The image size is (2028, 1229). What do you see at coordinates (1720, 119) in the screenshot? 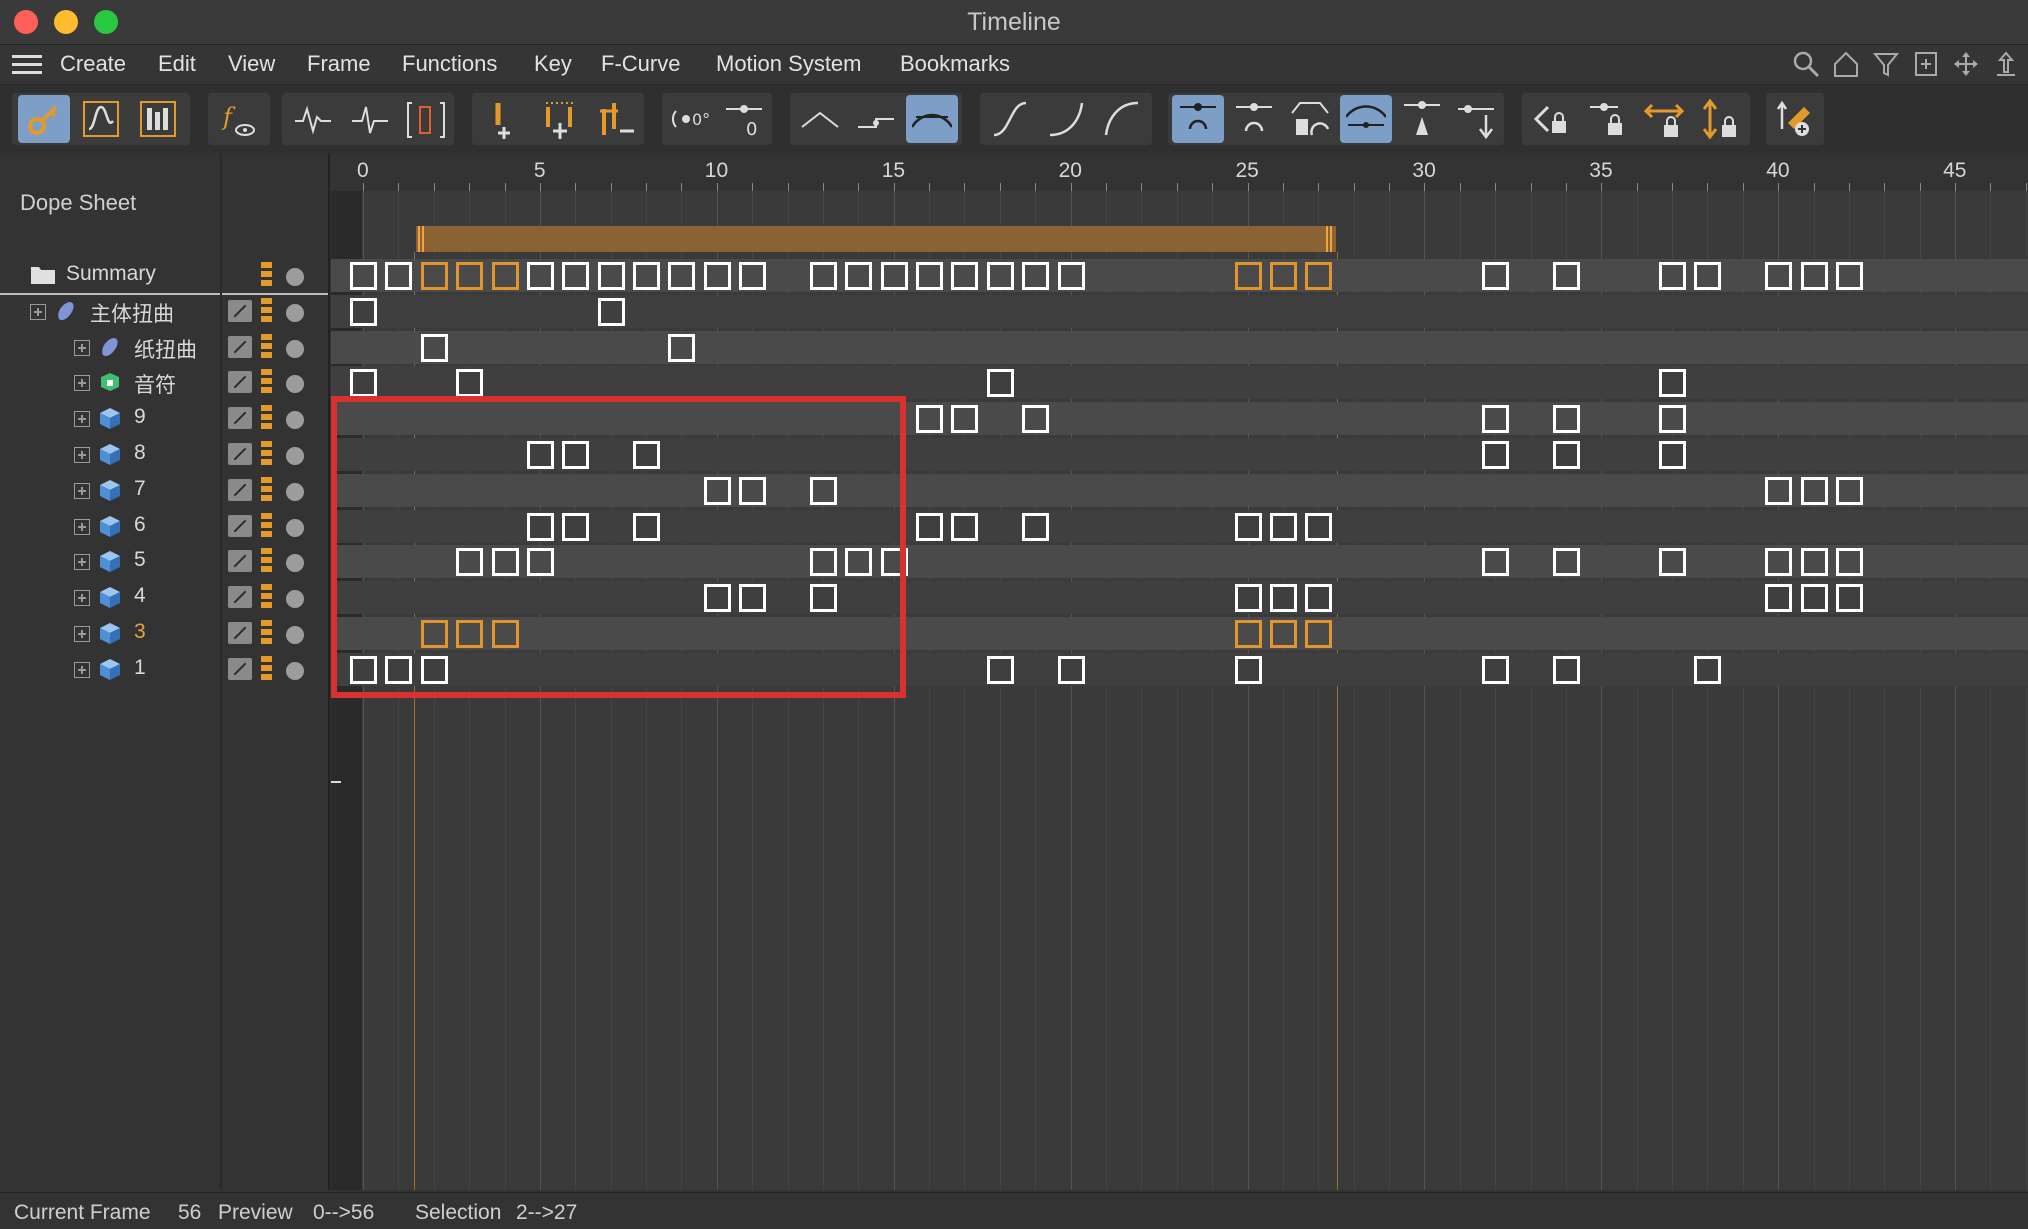
I see `lock-vertical-button` at bounding box center [1720, 119].